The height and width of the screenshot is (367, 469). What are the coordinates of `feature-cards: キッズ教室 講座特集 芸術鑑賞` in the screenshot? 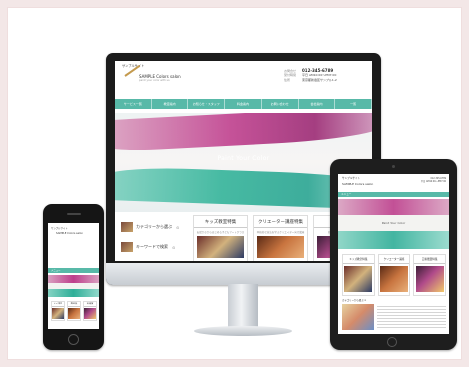 It's located at (74, 311).